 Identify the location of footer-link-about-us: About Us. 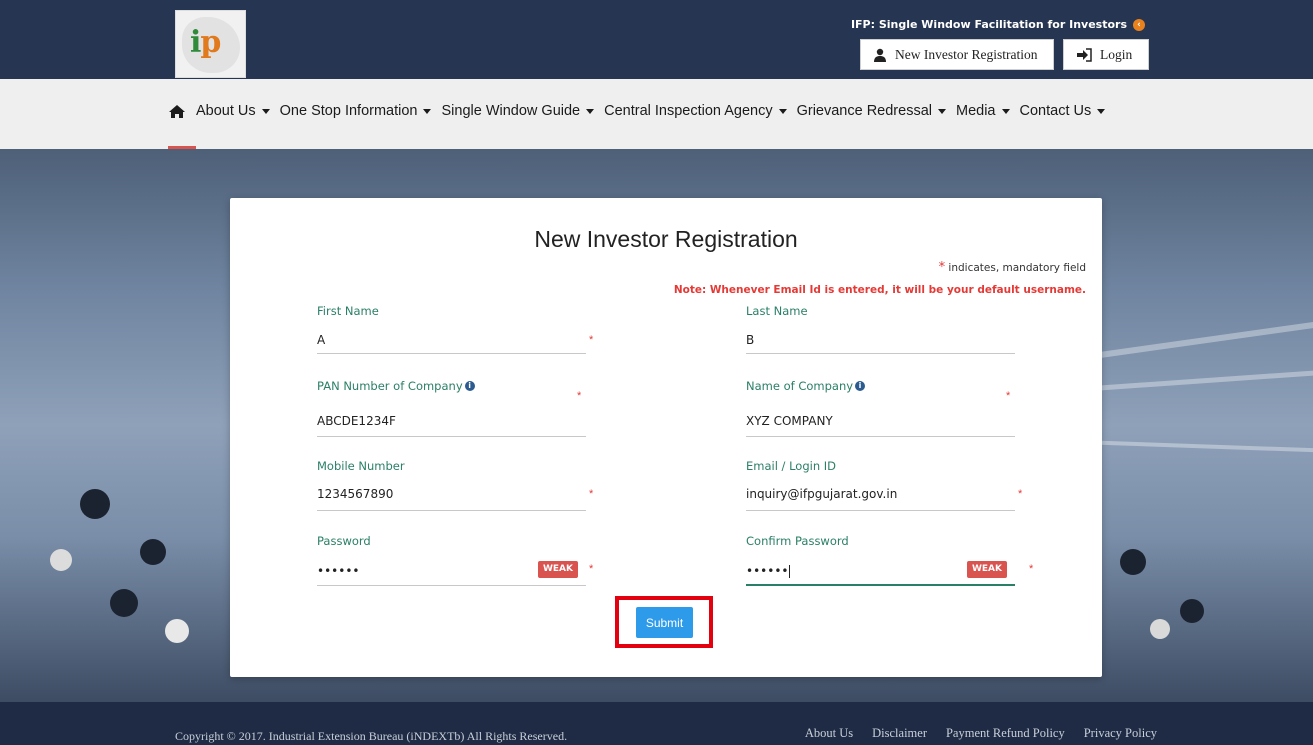
(829, 733).